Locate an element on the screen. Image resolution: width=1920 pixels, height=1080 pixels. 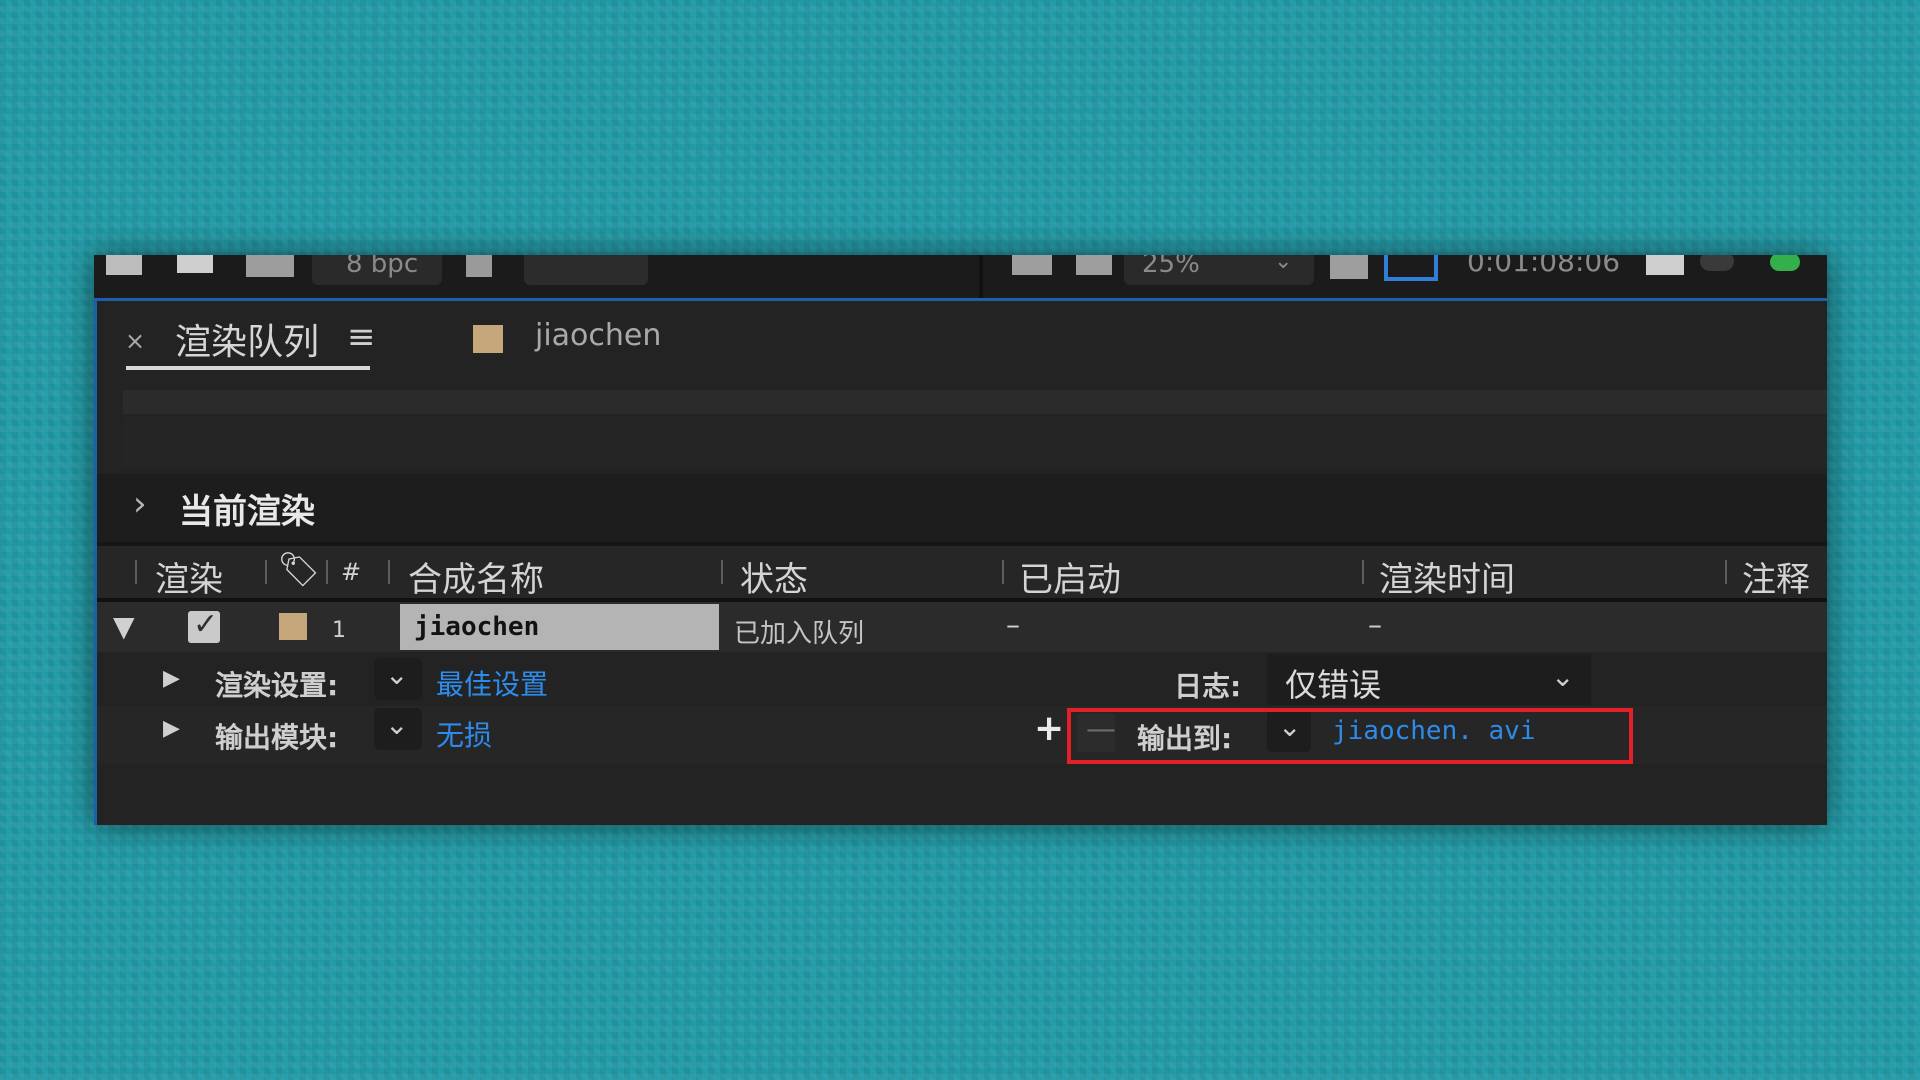
render-settings-dropdown: ⌄ is located at coordinates (398, 679).